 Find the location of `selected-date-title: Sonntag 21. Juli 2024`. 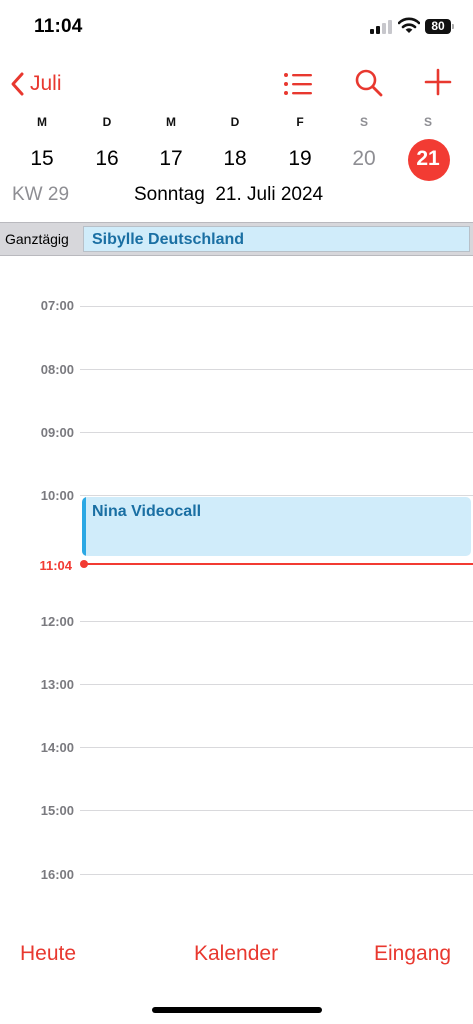

selected-date-title: Sonntag 21. Juli 2024 is located at coordinates (228, 195).